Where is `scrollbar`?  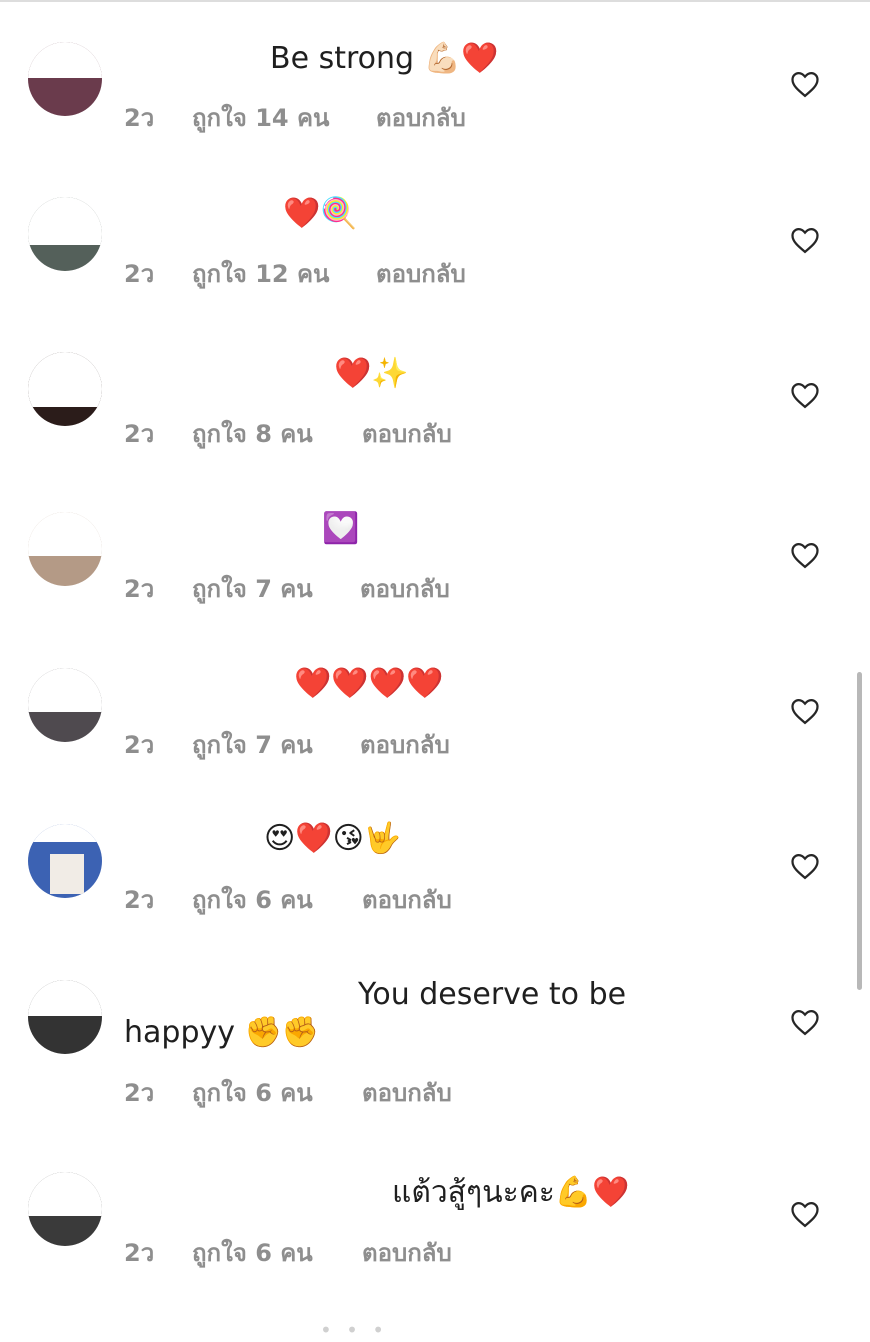 scrollbar is located at coordinates (859, 831).